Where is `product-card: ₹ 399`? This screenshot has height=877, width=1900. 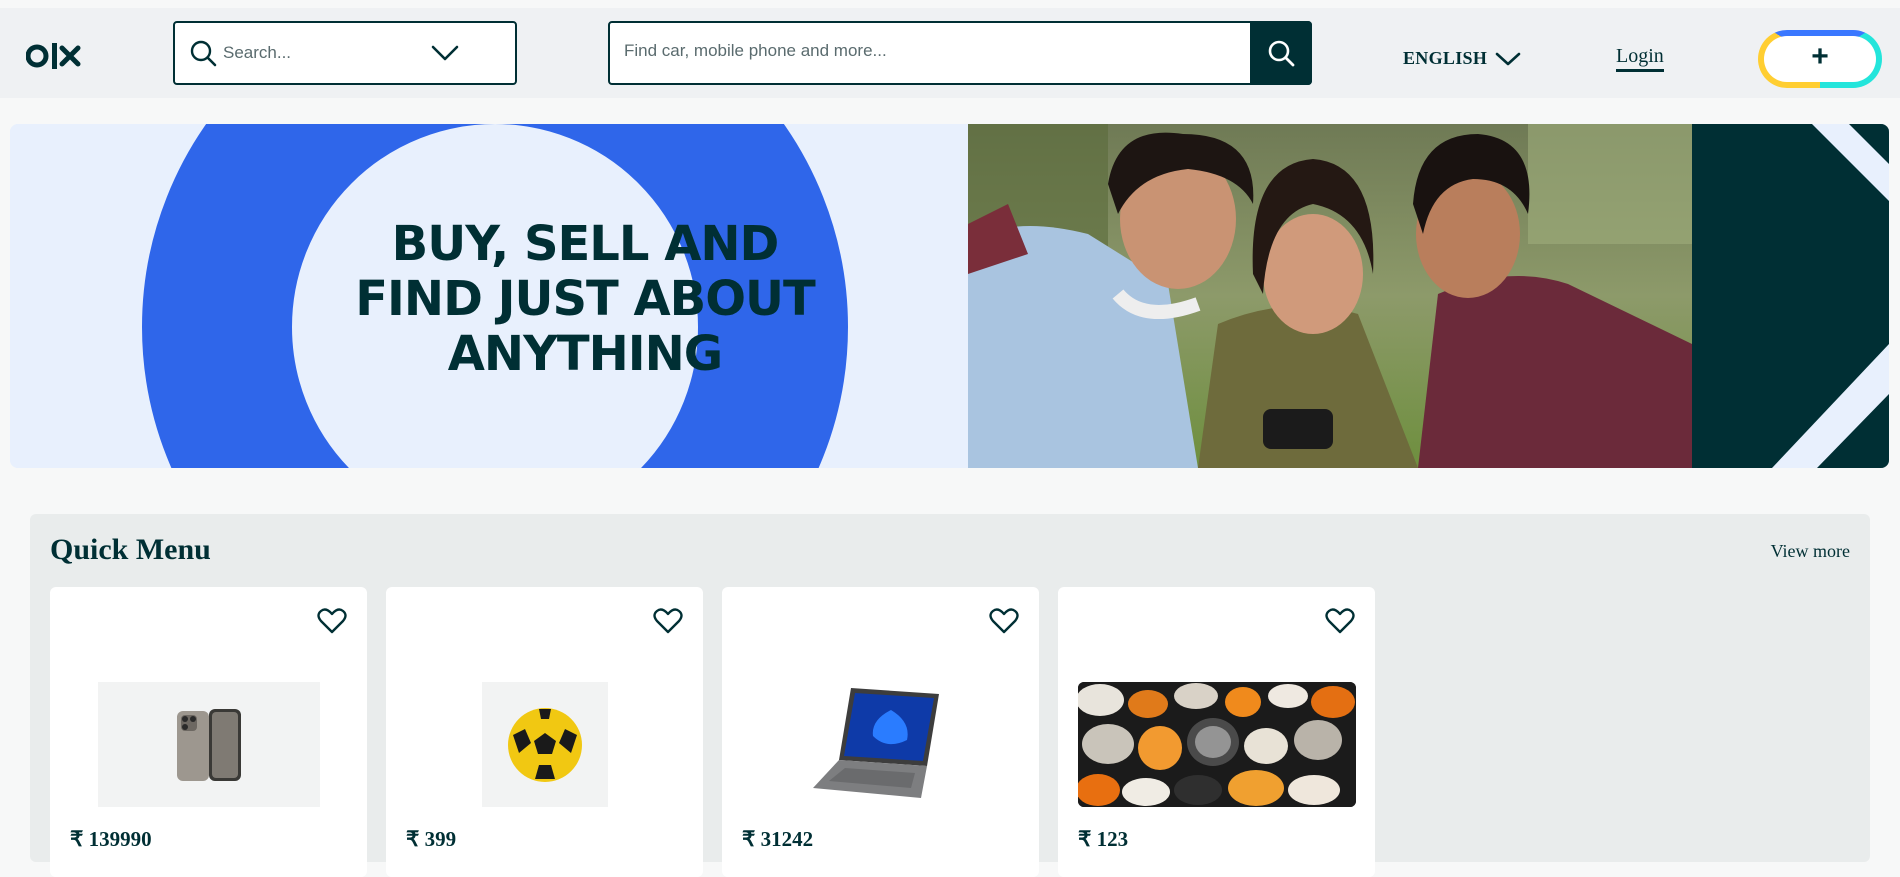
product-card: ₹ 399 is located at coordinates (544, 732).